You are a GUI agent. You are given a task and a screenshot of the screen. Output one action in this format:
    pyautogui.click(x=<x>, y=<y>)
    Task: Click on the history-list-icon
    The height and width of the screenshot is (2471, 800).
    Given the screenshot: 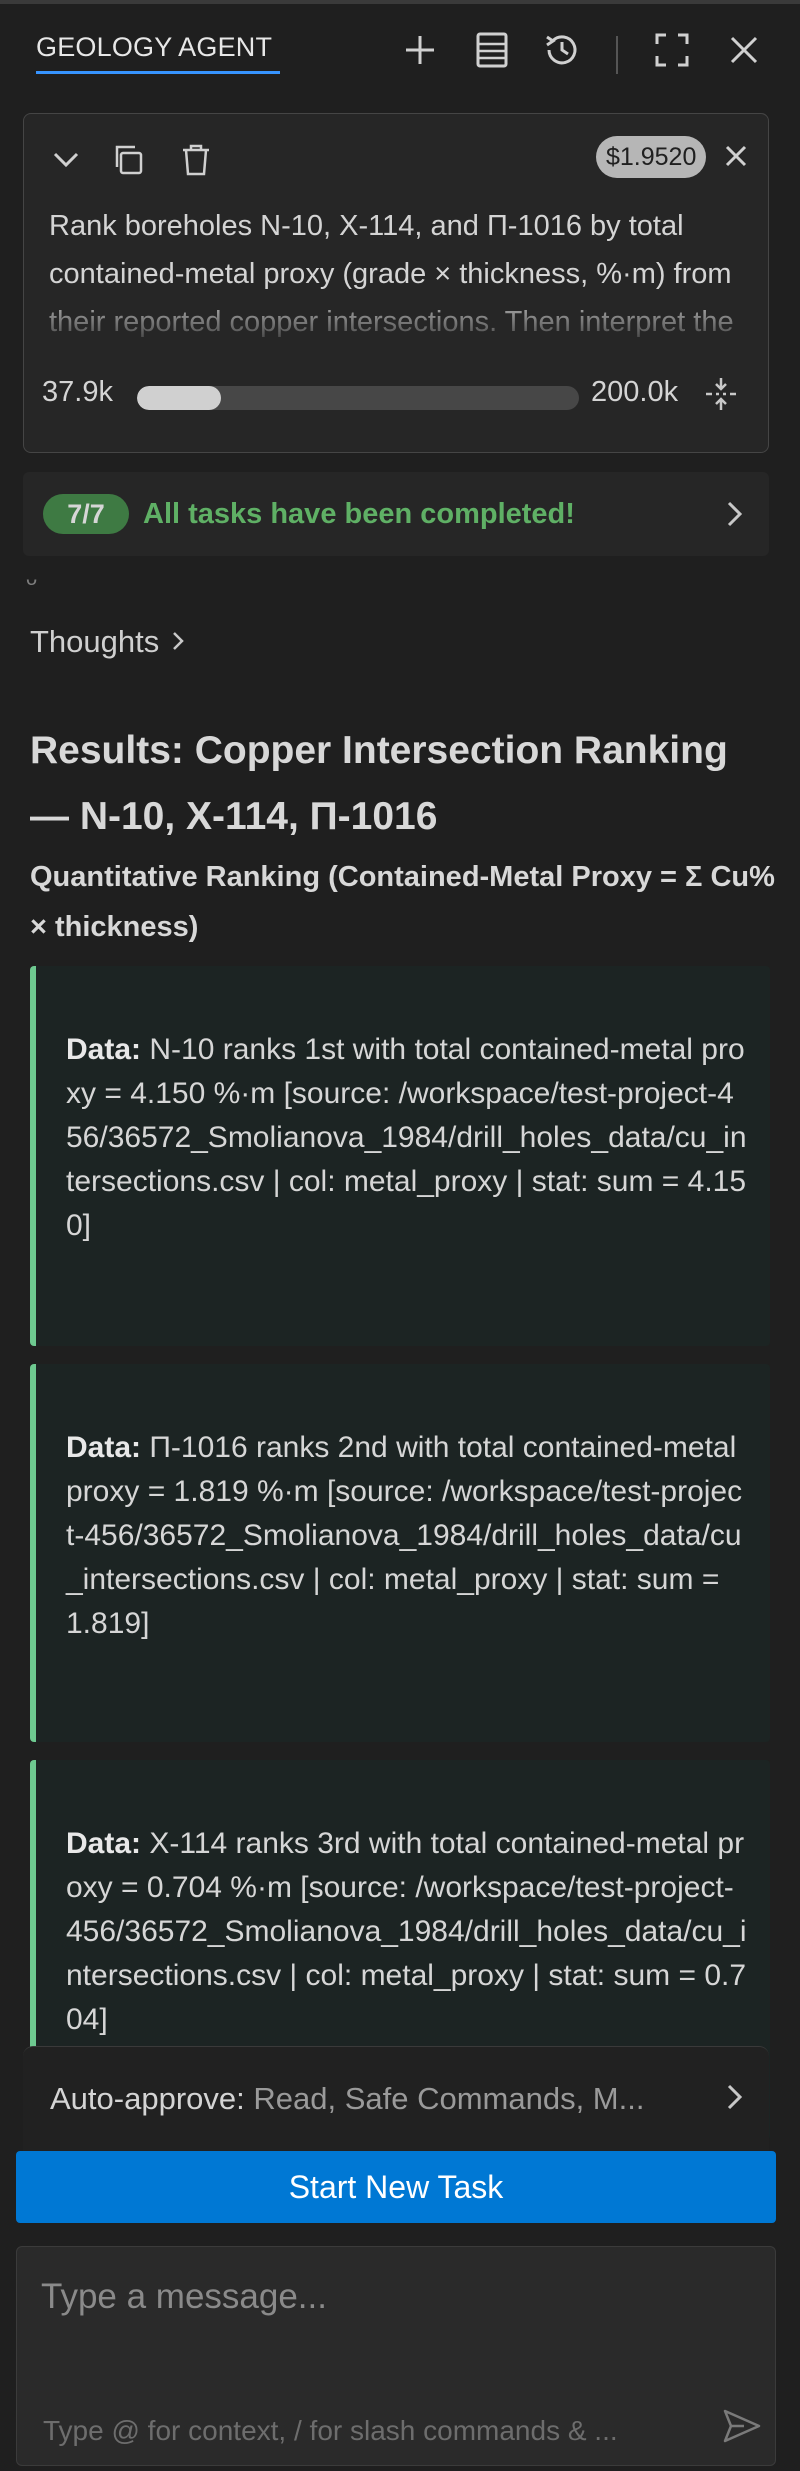 What is the action you would take?
    pyautogui.click(x=492, y=50)
    